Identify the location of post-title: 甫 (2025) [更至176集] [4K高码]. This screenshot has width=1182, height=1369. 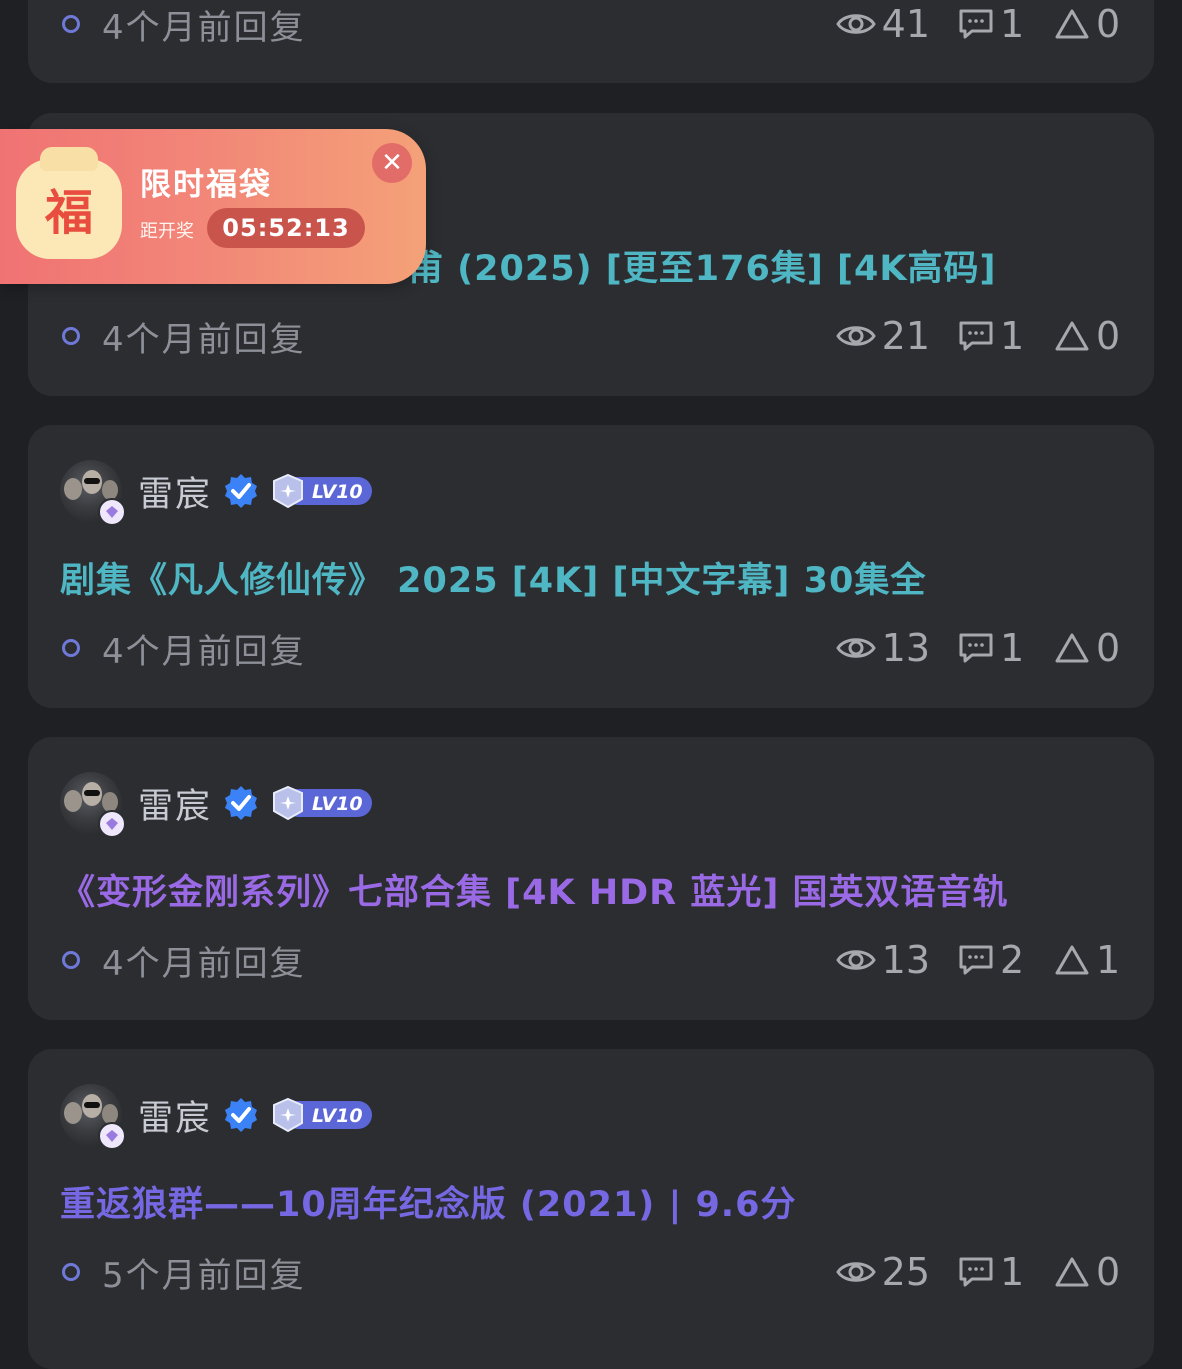
(702, 265).